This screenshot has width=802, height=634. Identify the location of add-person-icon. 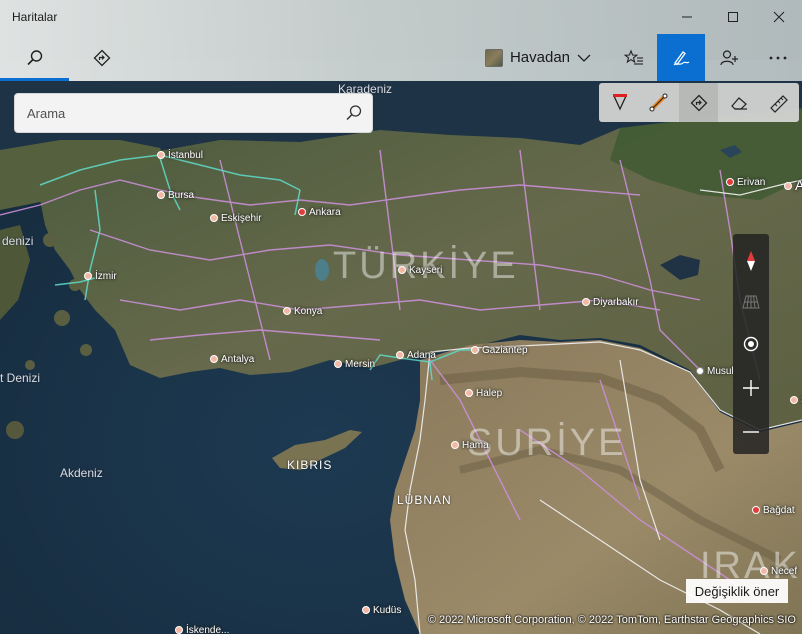
(729, 57).